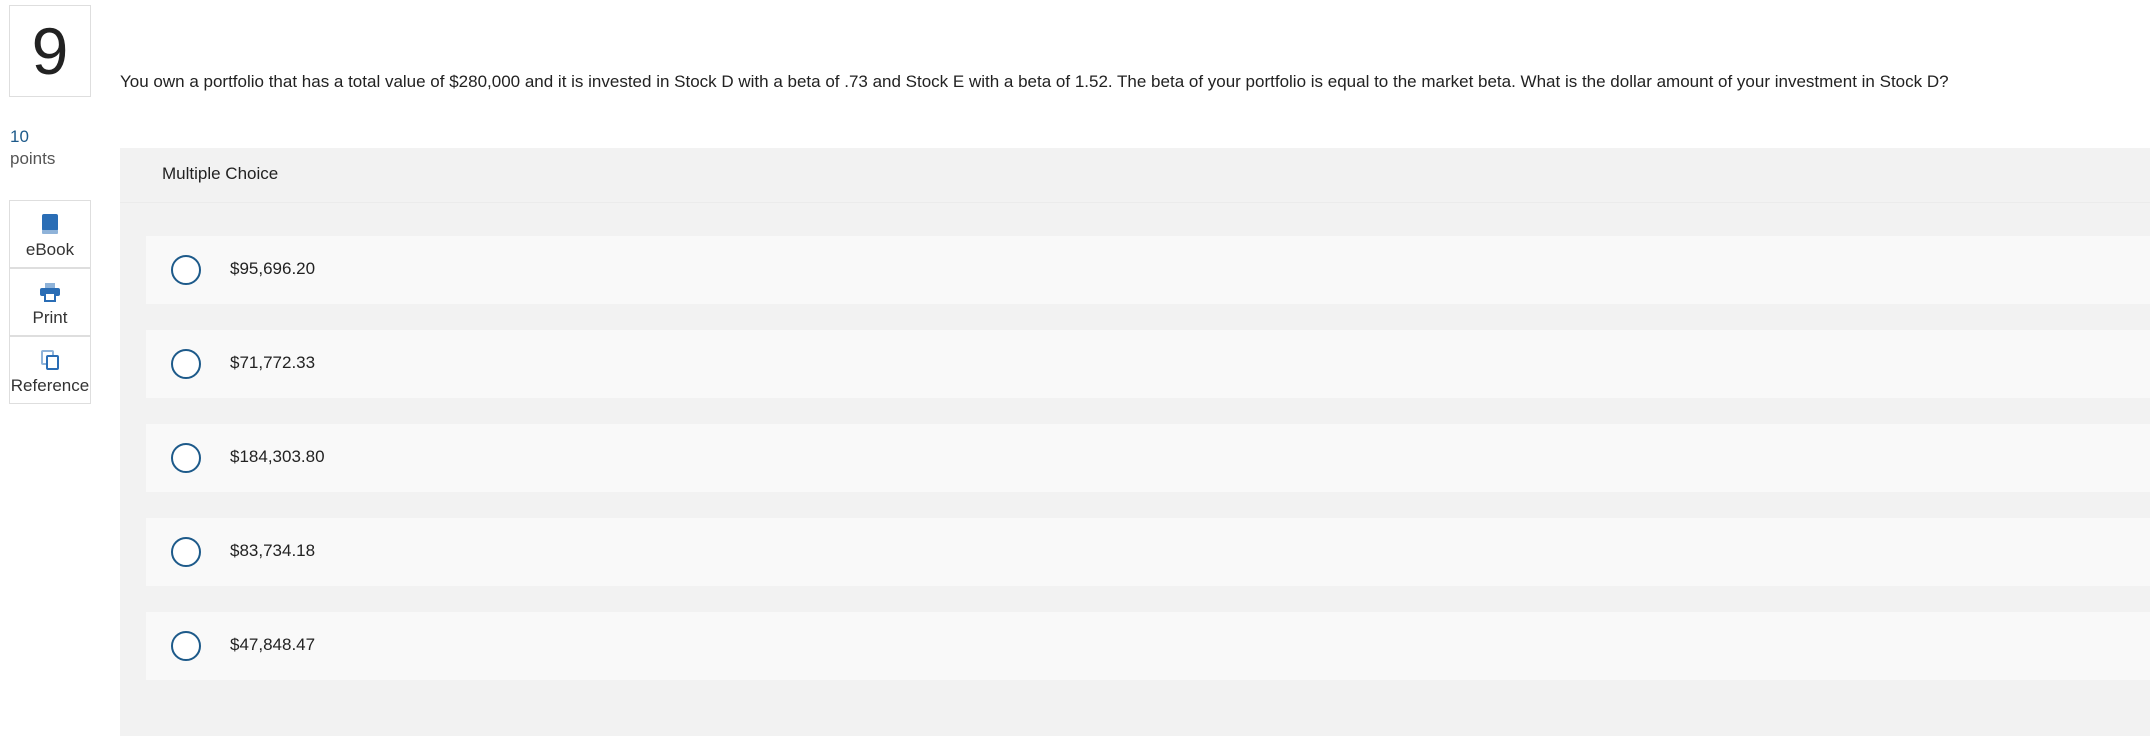 Image resolution: width=2150 pixels, height=736 pixels. What do you see at coordinates (50, 317) in the screenshot?
I see `print-label: Print` at bounding box center [50, 317].